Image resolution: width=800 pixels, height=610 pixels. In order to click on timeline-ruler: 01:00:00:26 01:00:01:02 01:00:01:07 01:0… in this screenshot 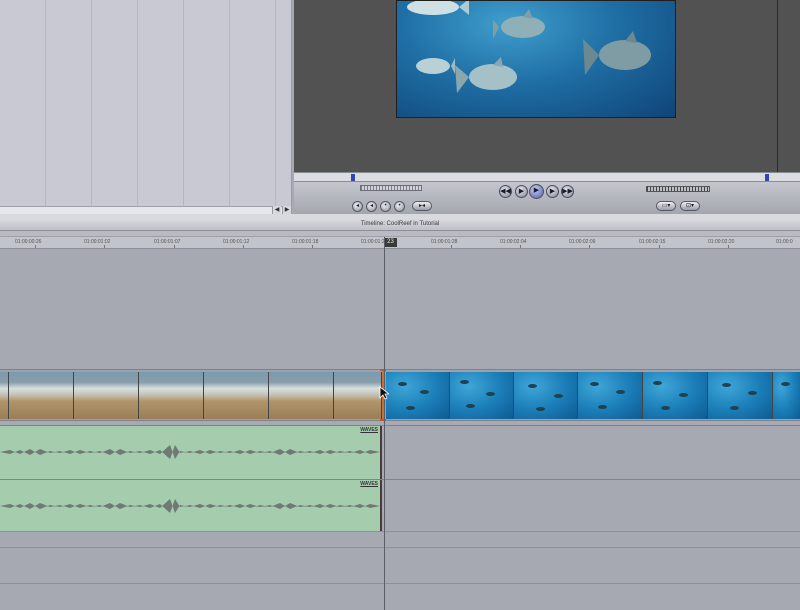, I will do `click(400, 243)`.